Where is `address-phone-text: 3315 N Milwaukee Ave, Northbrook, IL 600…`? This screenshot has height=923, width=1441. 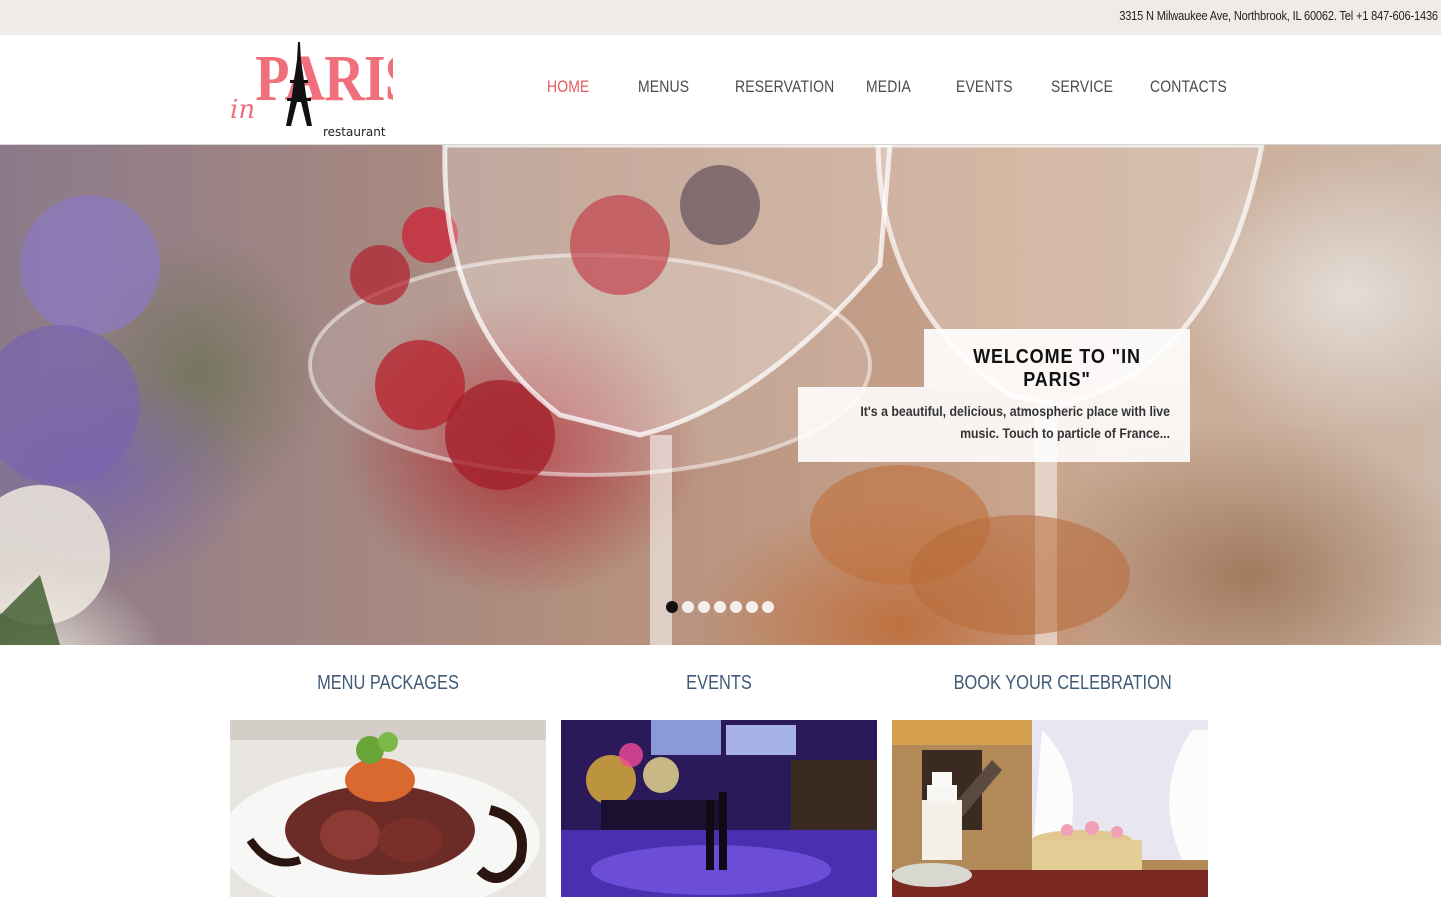
address-phone-text: 3315 N Milwaukee Ave, Northbrook, IL 600… is located at coordinates (1278, 15).